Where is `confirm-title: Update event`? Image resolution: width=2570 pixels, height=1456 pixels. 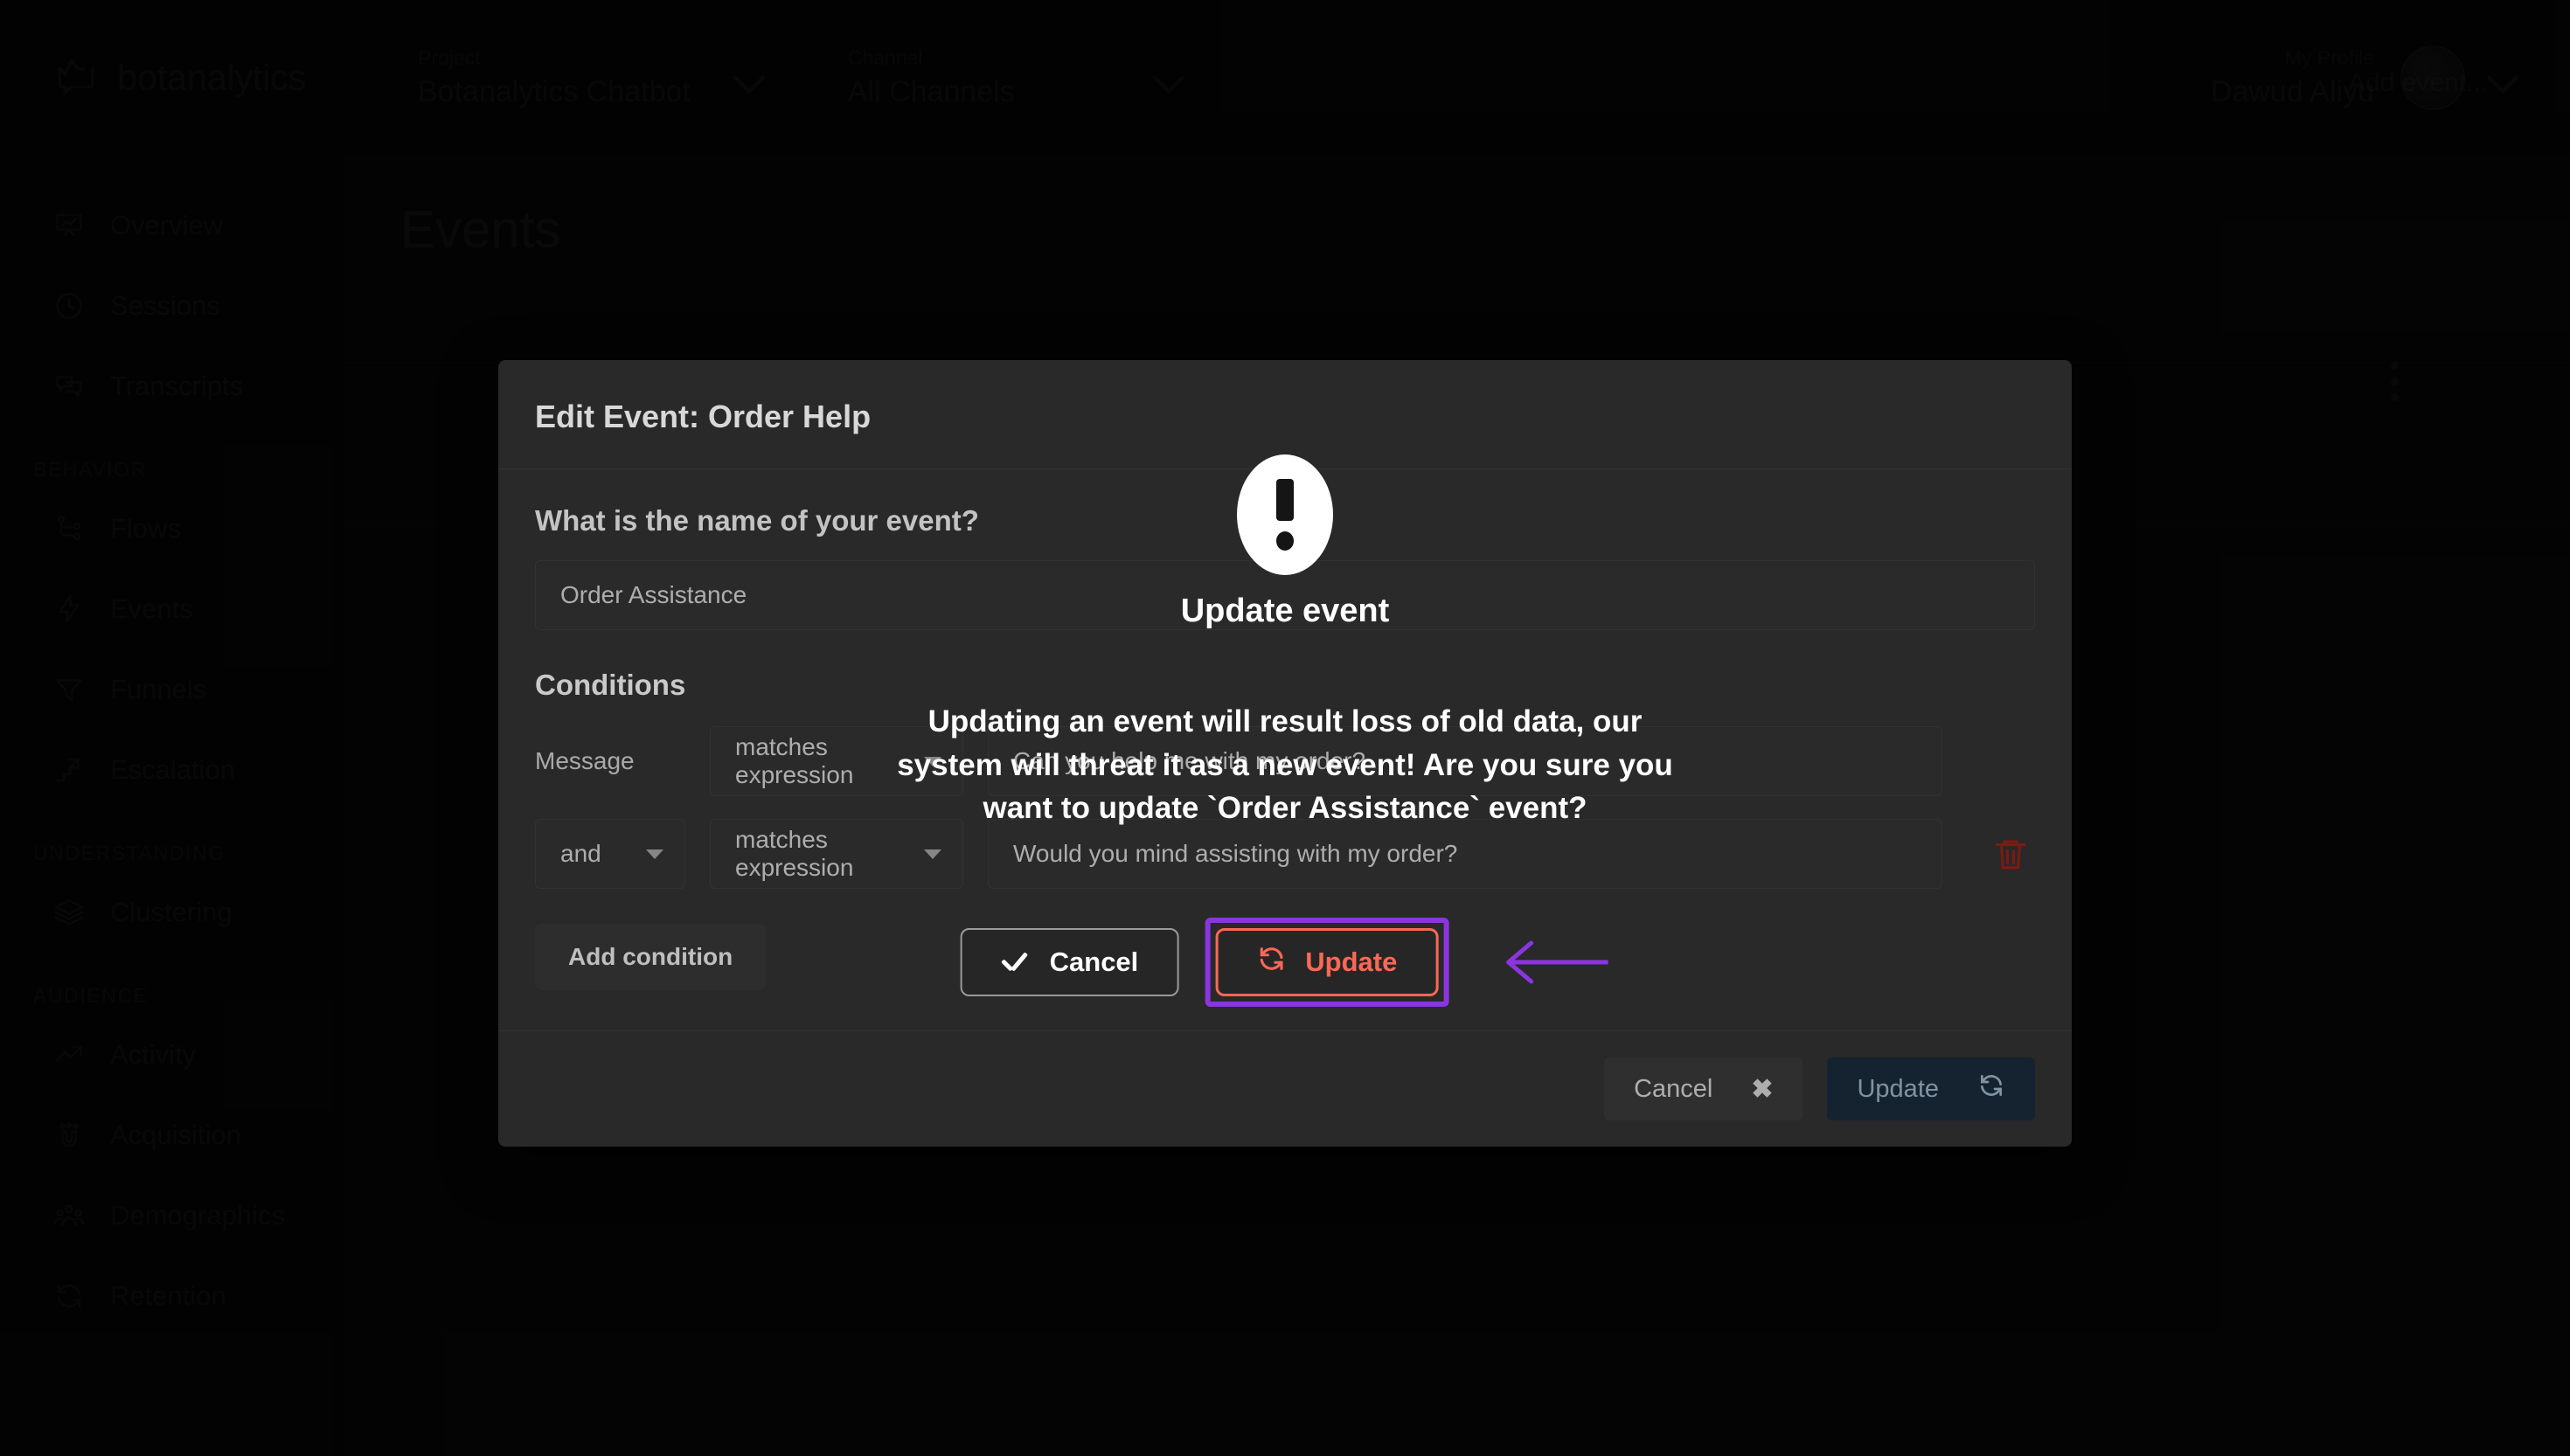
confirm-title: Update event is located at coordinates (1285, 611).